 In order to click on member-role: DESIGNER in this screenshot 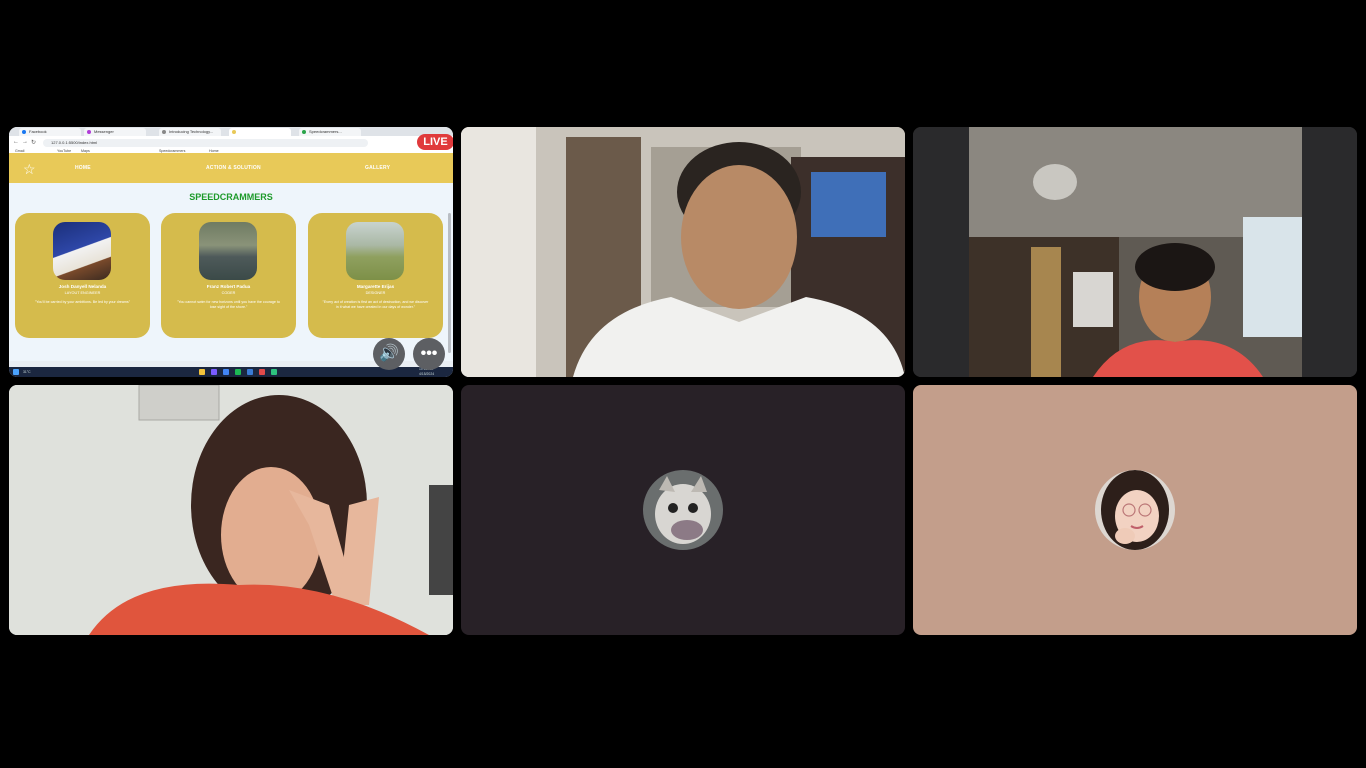, I will do `click(375, 293)`.